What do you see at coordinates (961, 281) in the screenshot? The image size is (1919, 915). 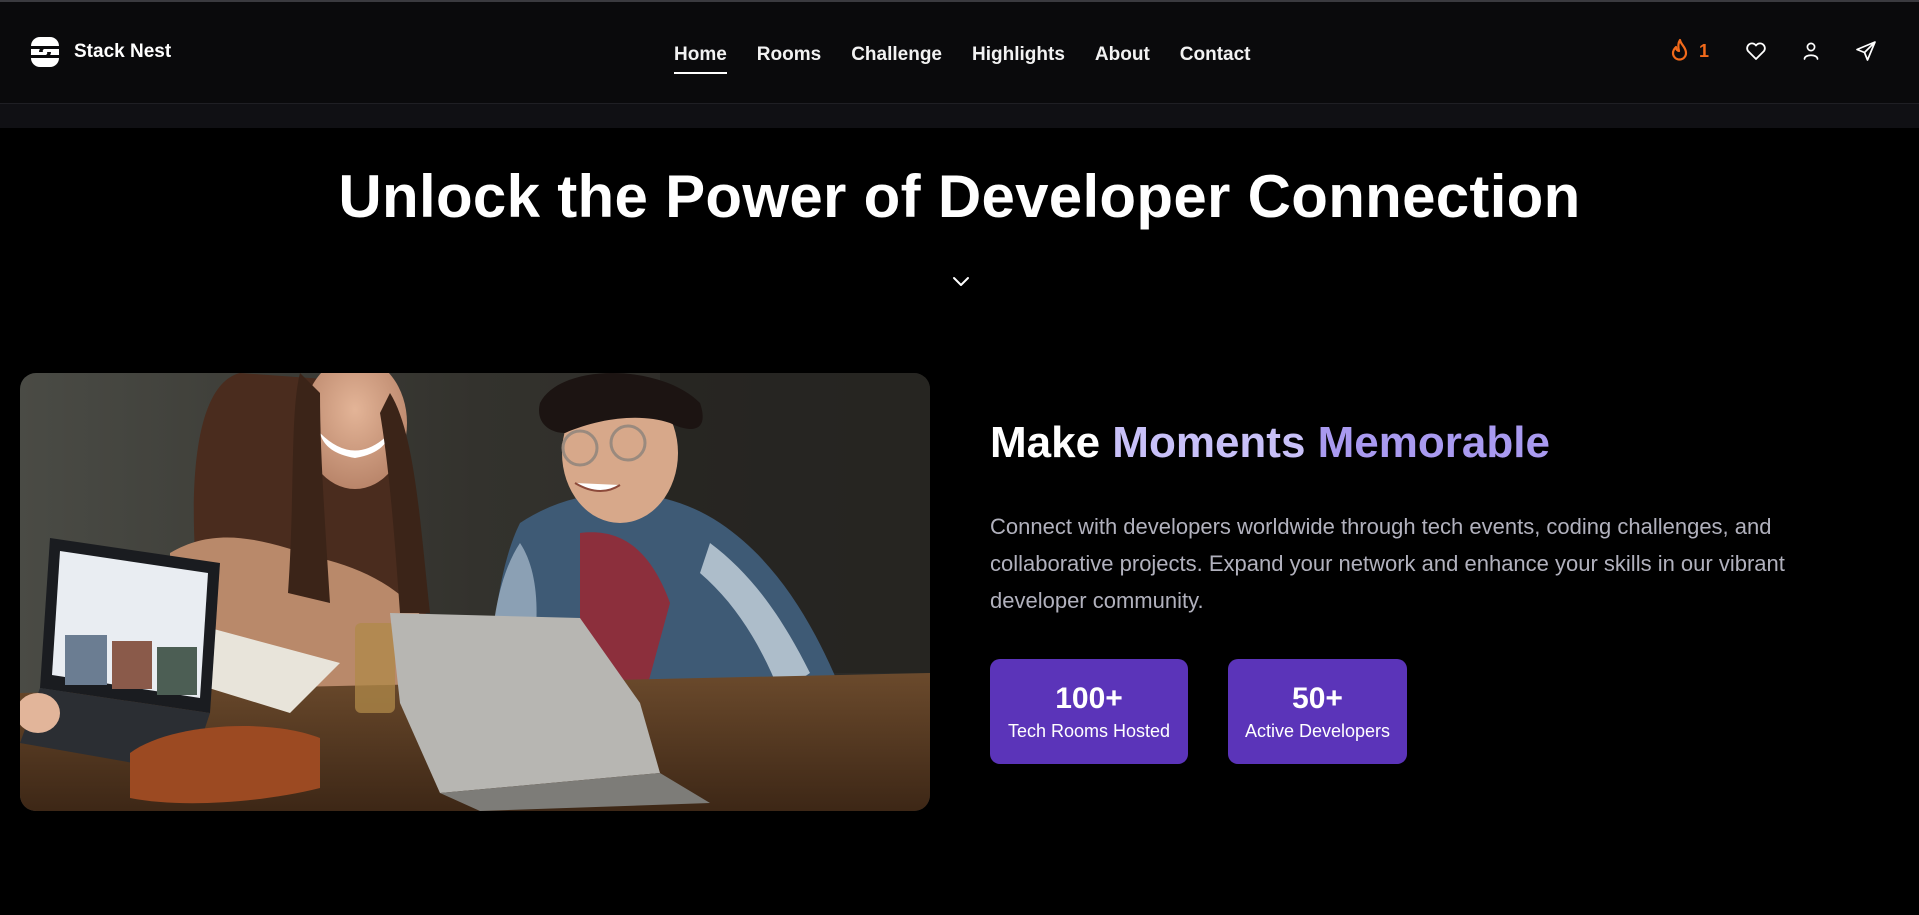 I see `chevron-down-icon` at bounding box center [961, 281].